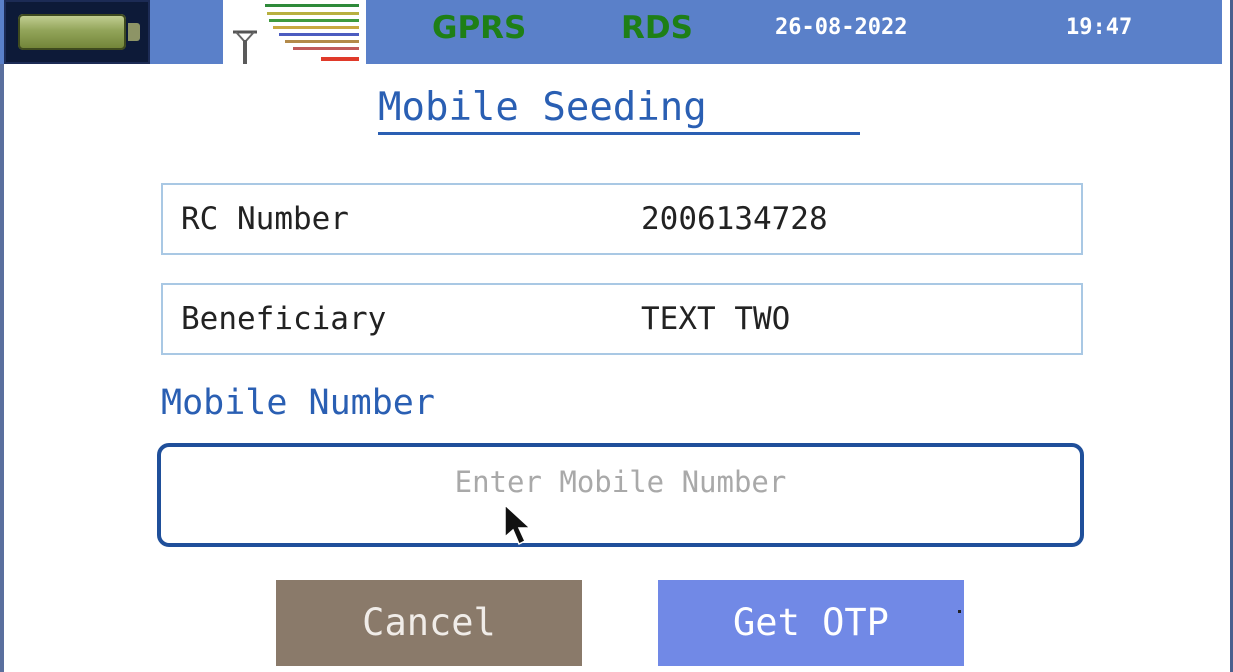 This screenshot has width=1233, height=672. I want to click on rc-number-label: RC Number, so click(265, 219).